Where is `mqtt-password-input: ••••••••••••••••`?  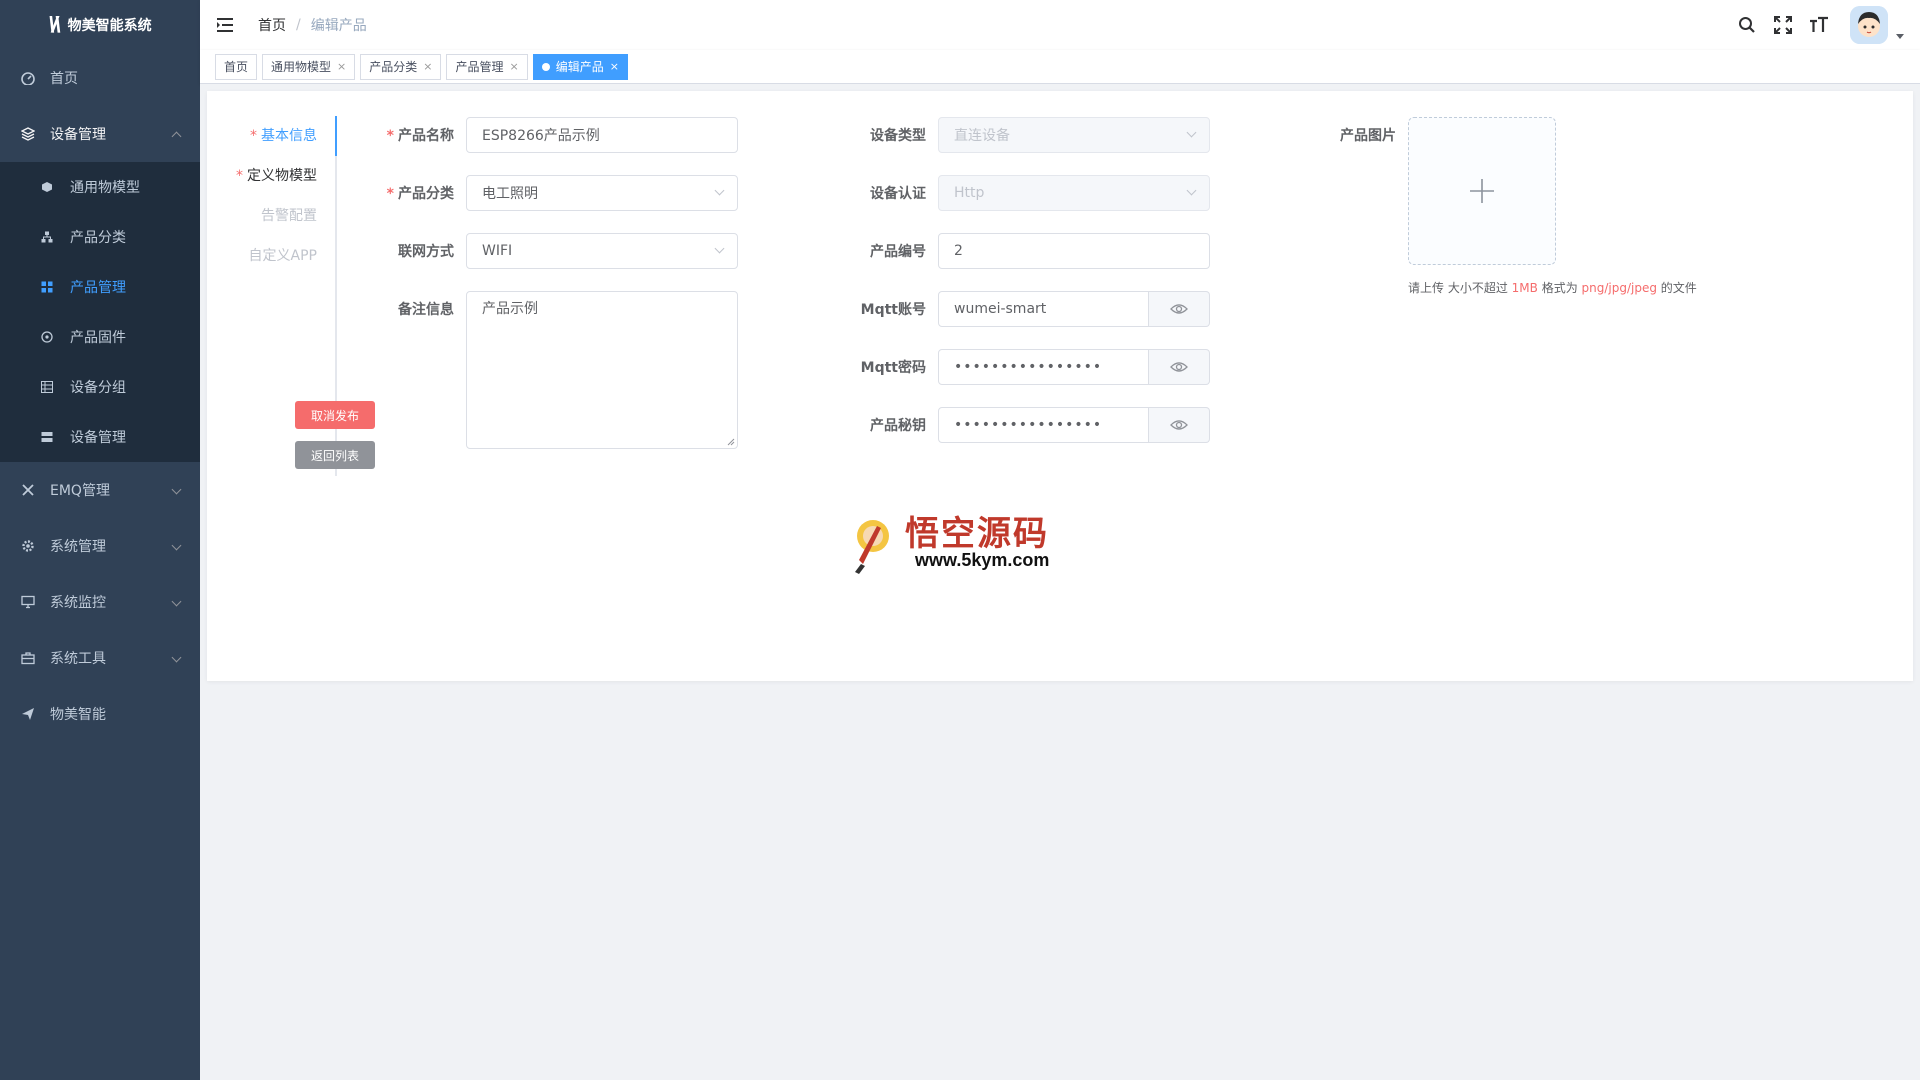
mqtt-password-input: •••••••••••••••• is located at coordinates (1043, 367).